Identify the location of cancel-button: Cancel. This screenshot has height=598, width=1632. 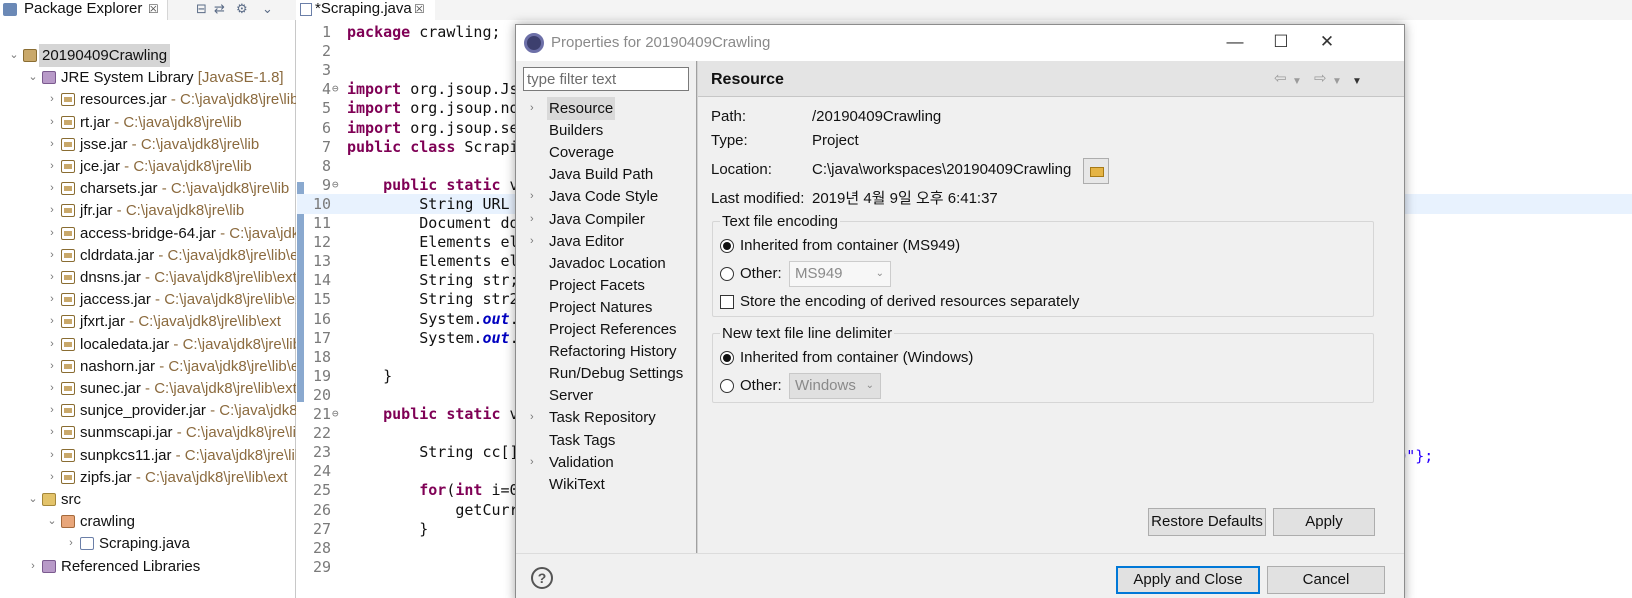
(1326, 580).